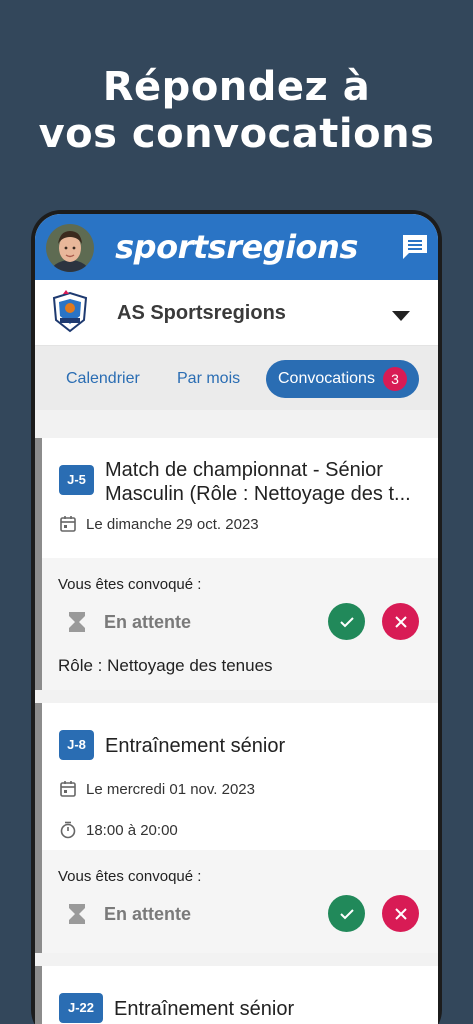 Image resolution: width=473 pixels, height=1024 pixels. What do you see at coordinates (172, 524) in the screenshot?
I see `event-date-text: Le dimanche 29 oct. 2023` at bounding box center [172, 524].